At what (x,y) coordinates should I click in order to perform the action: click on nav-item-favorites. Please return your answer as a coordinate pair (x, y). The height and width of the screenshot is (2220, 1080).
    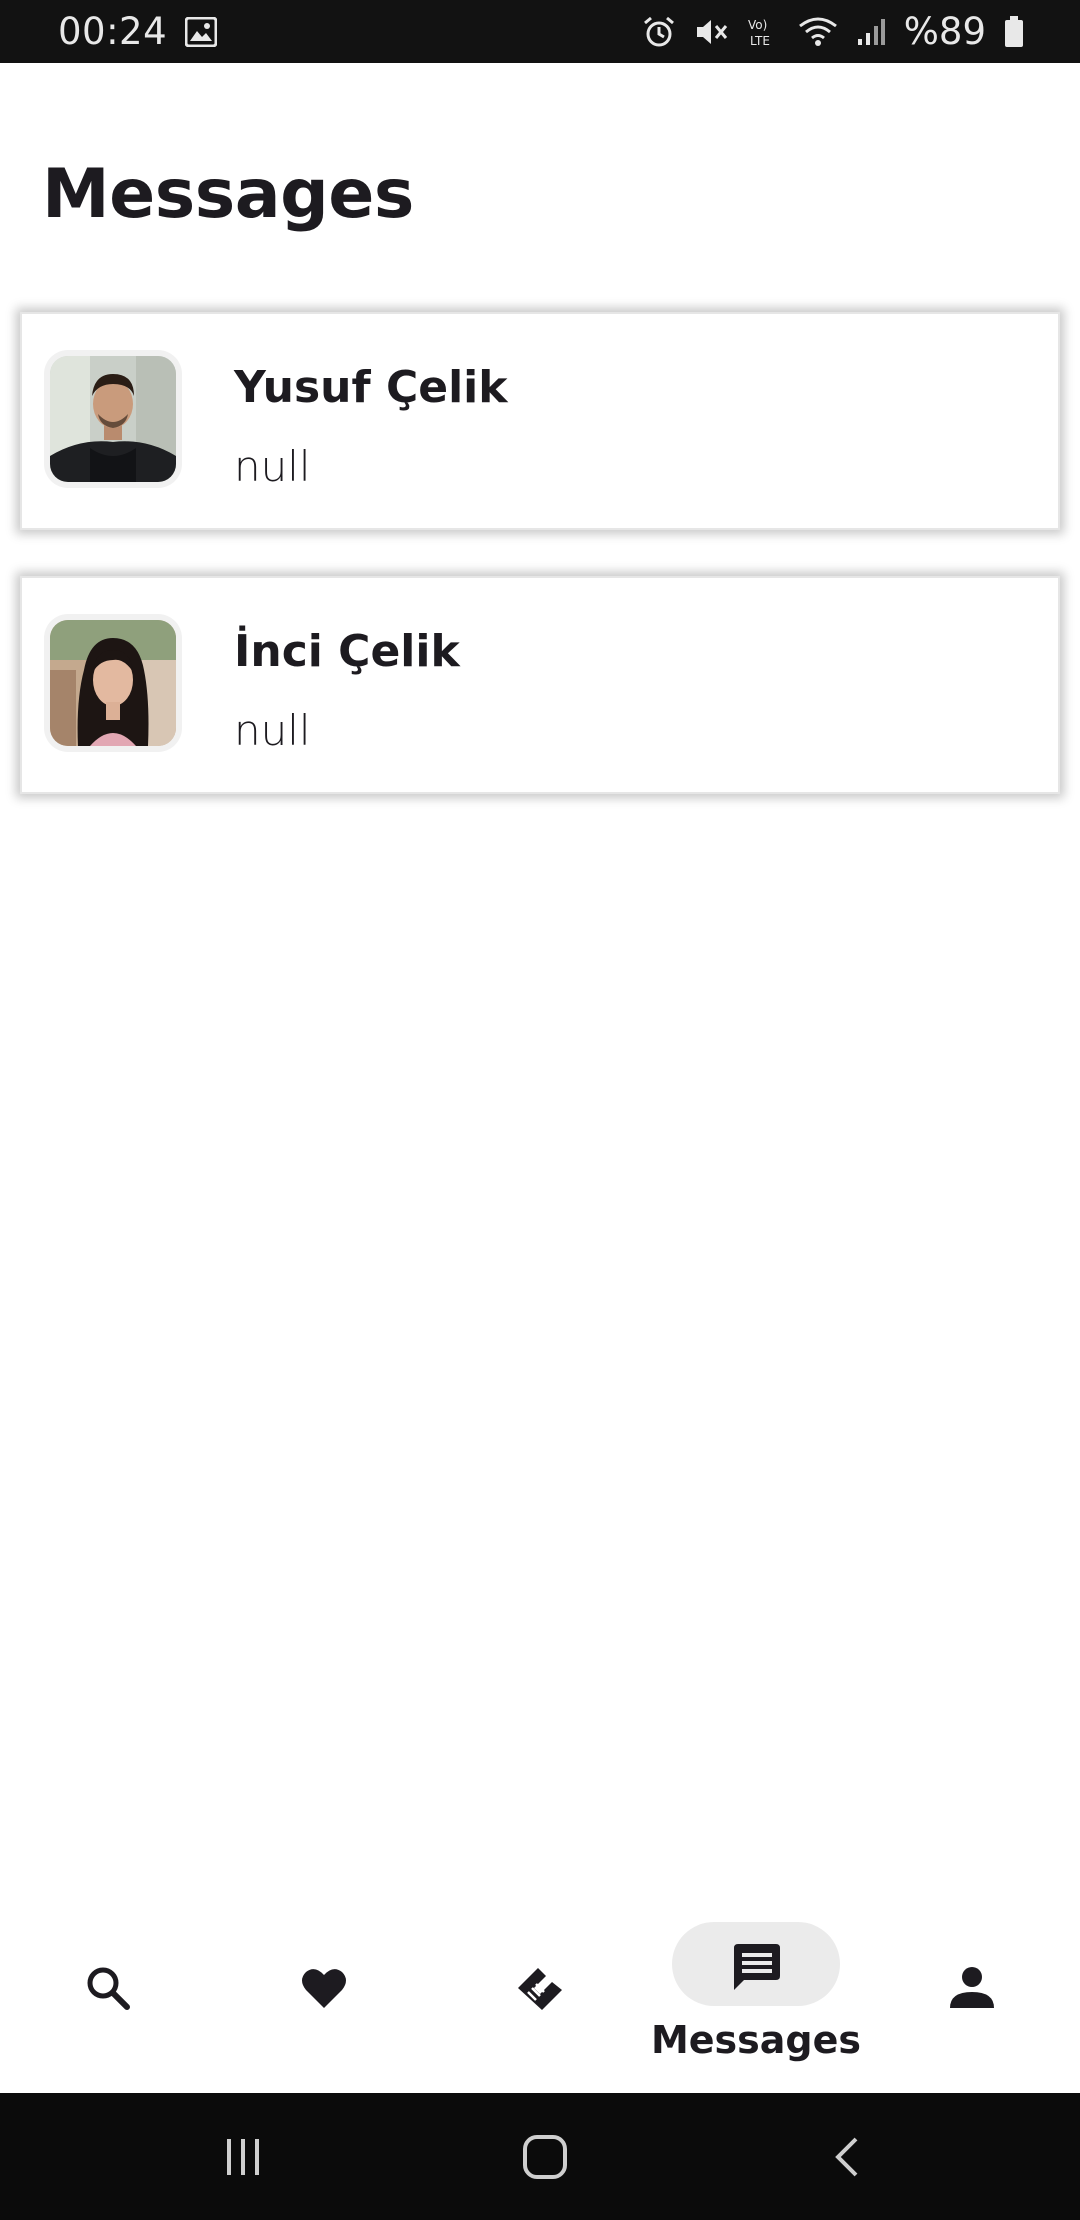
    Looking at the image, I should click on (324, 1996).